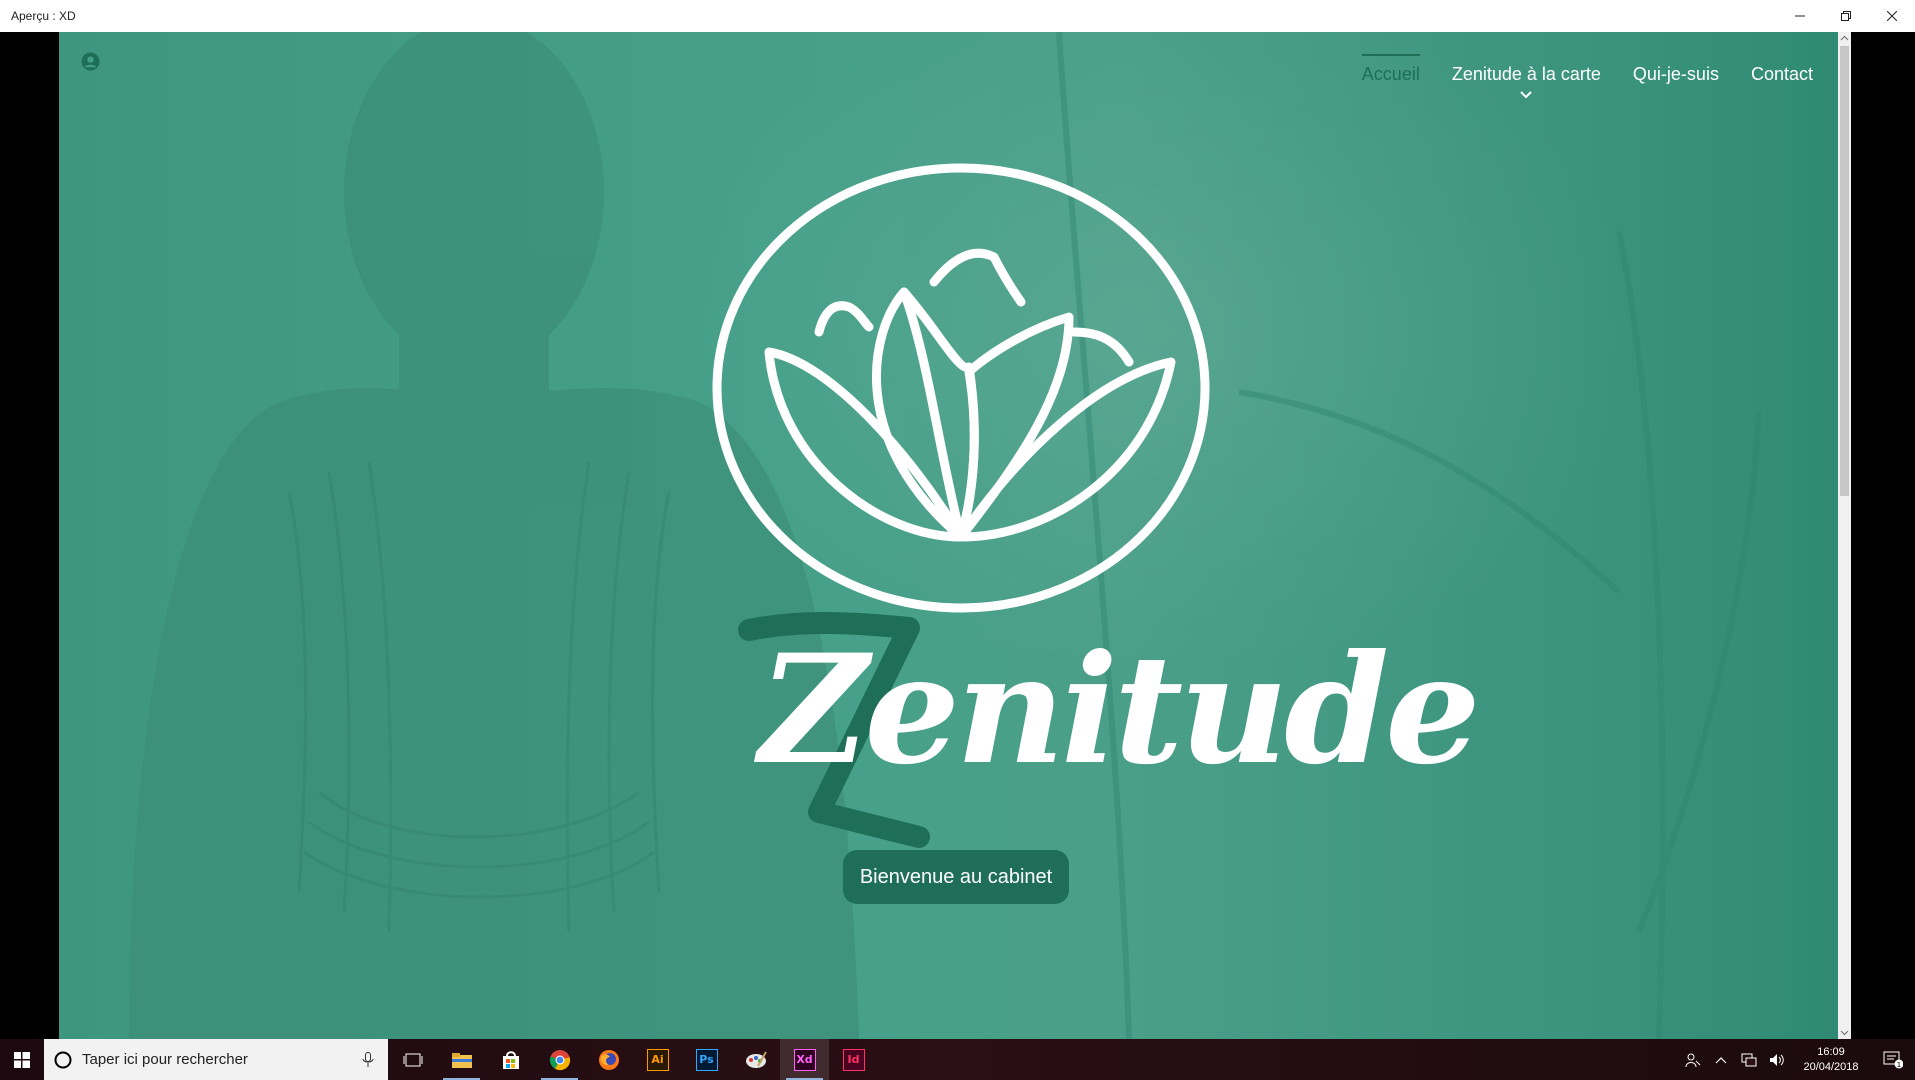 The image size is (1915, 1080). I want to click on firefox-icon, so click(608, 1059).